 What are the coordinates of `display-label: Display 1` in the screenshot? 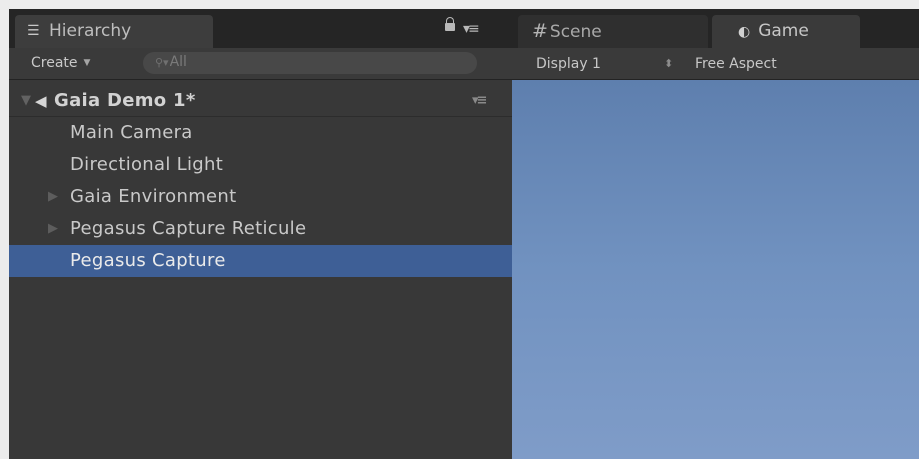 It's located at (568, 64).